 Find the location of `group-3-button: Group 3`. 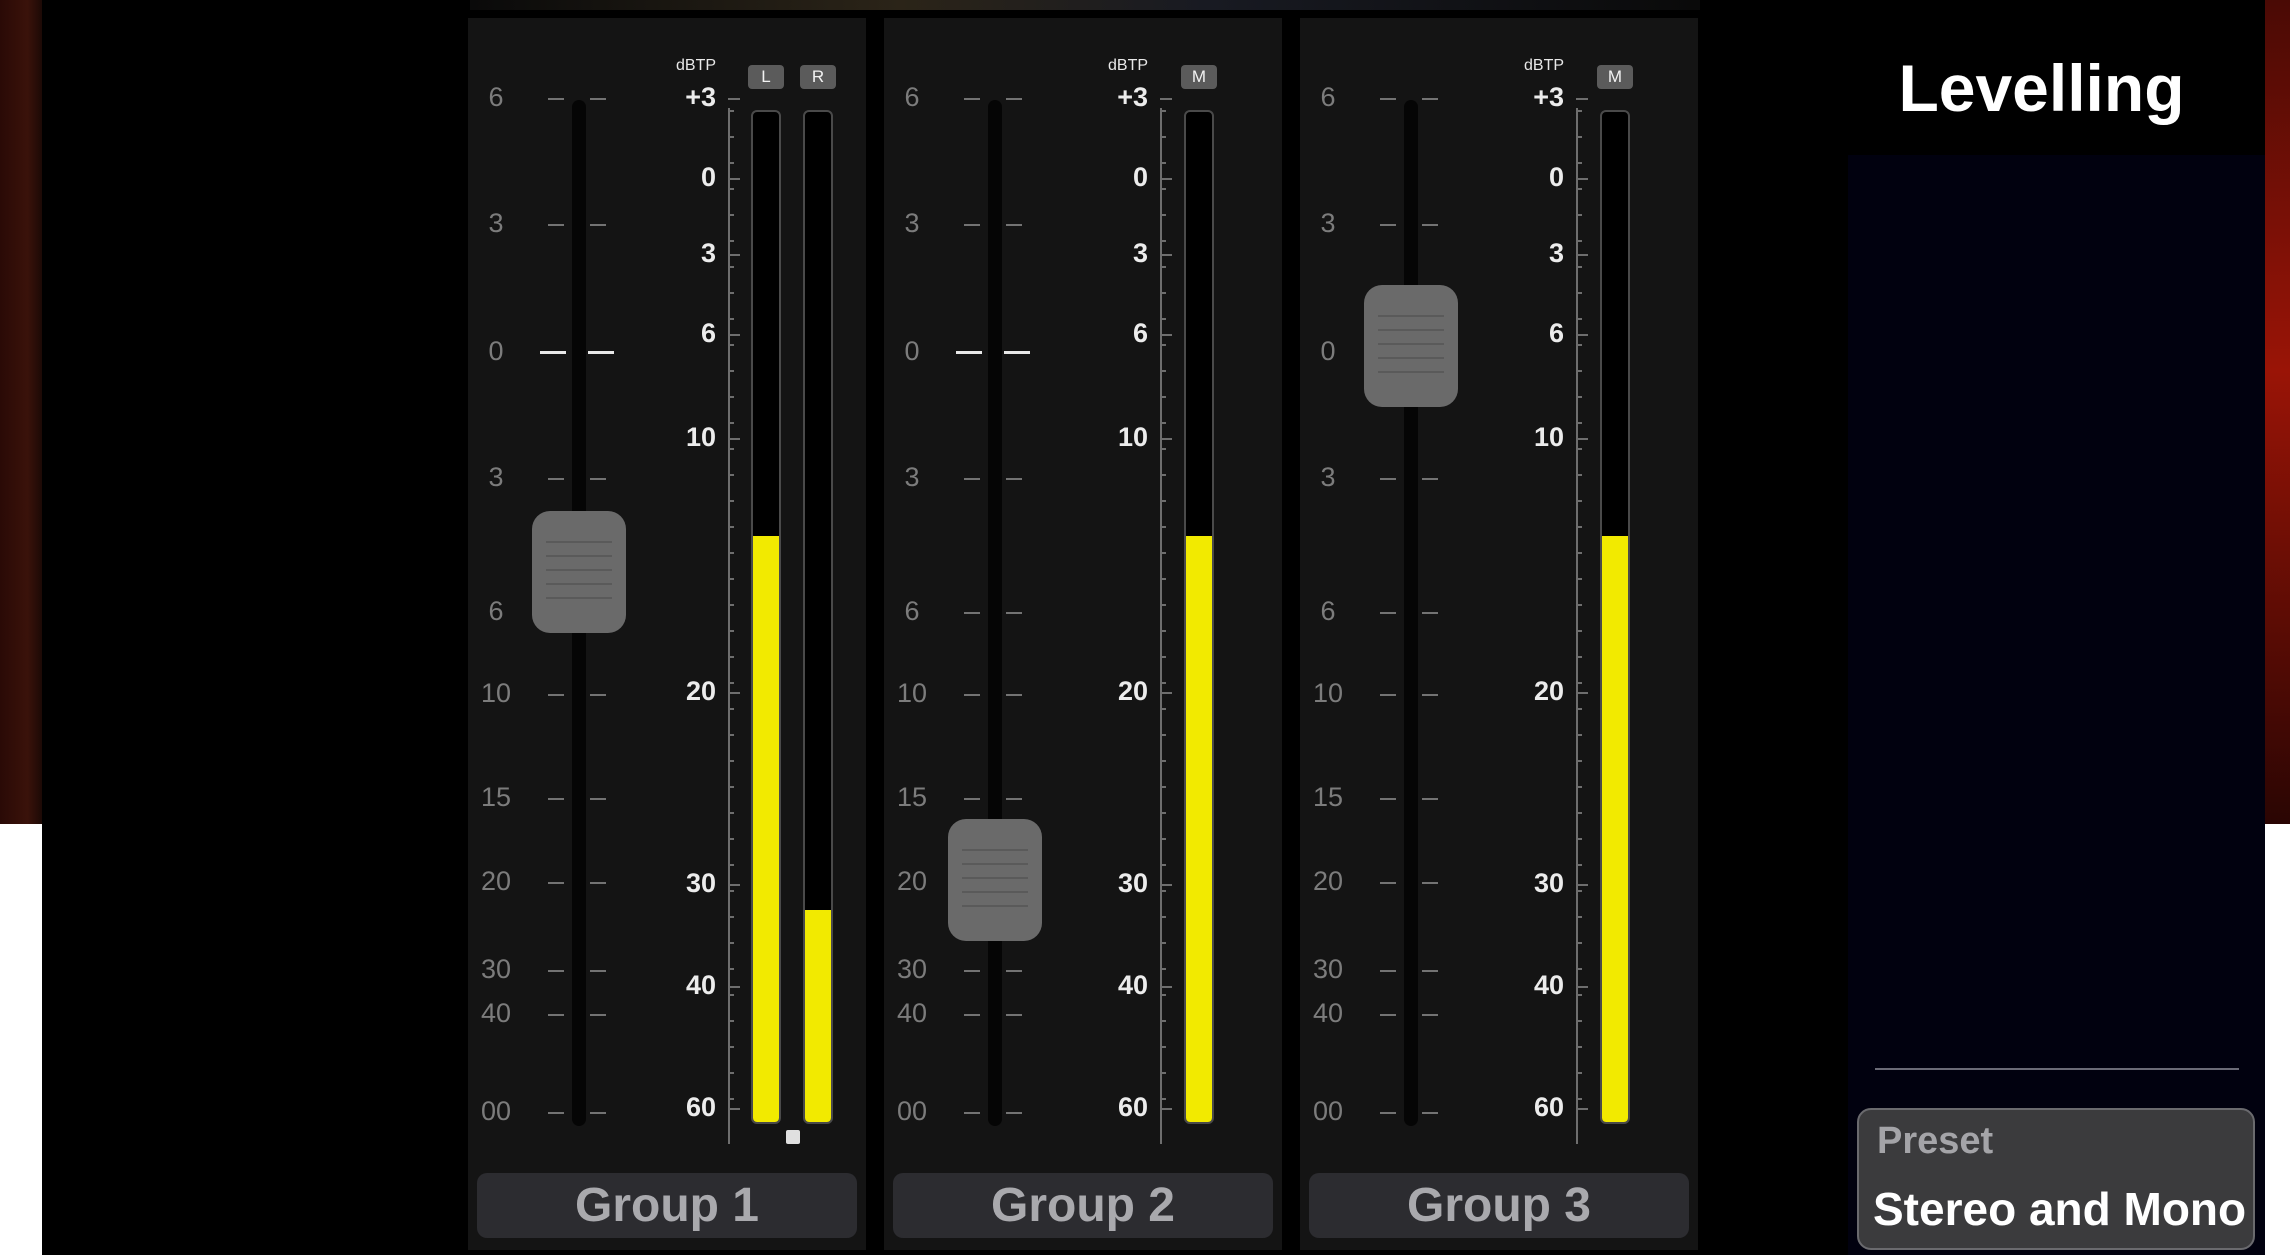

group-3-button: Group 3 is located at coordinates (1499, 1205).